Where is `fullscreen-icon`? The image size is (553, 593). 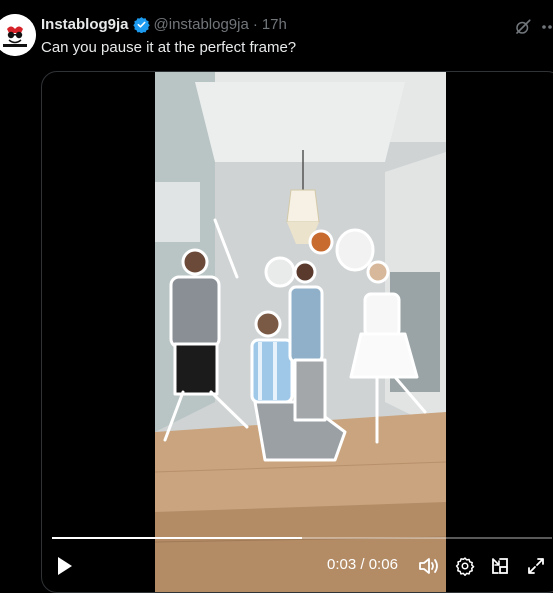
fullscreen-icon is located at coordinates (536, 566).